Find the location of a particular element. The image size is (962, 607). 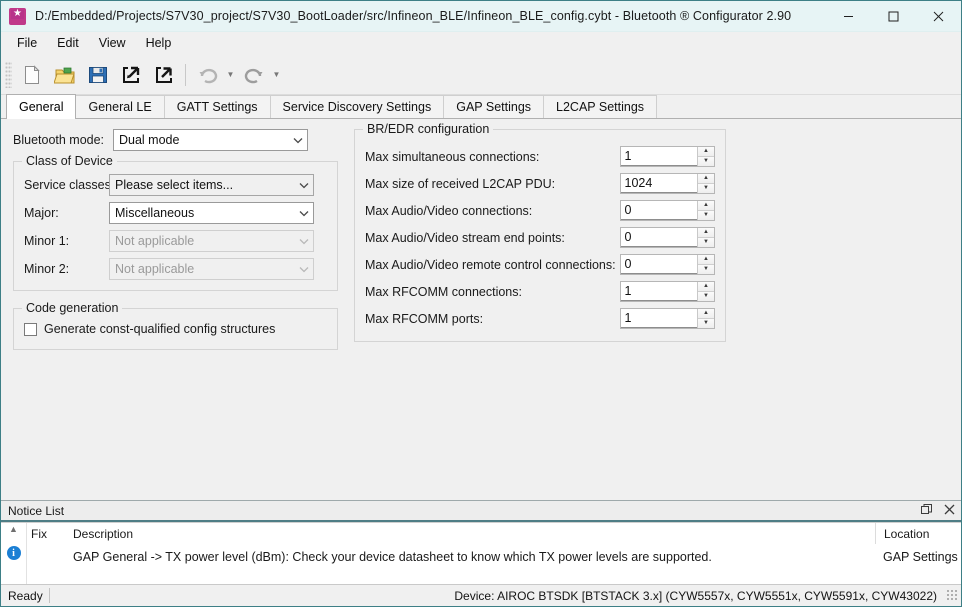

max-l2cap-pdu-stepper: 1024 ▲ ▼ is located at coordinates (667, 183).